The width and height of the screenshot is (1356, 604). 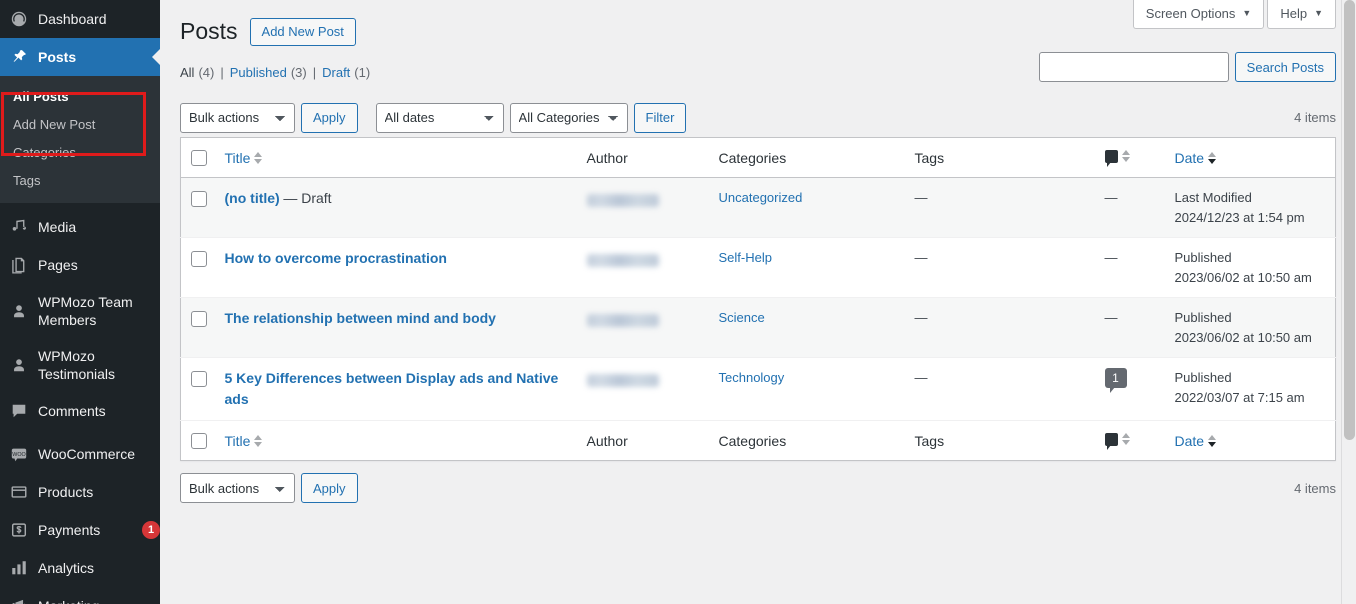 What do you see at coordinates (80, 365) in the screenshot?
I see `sidebar-item-wpmozo-testimonials: WPMozo Testimonials` at bounding box center [80, 365].